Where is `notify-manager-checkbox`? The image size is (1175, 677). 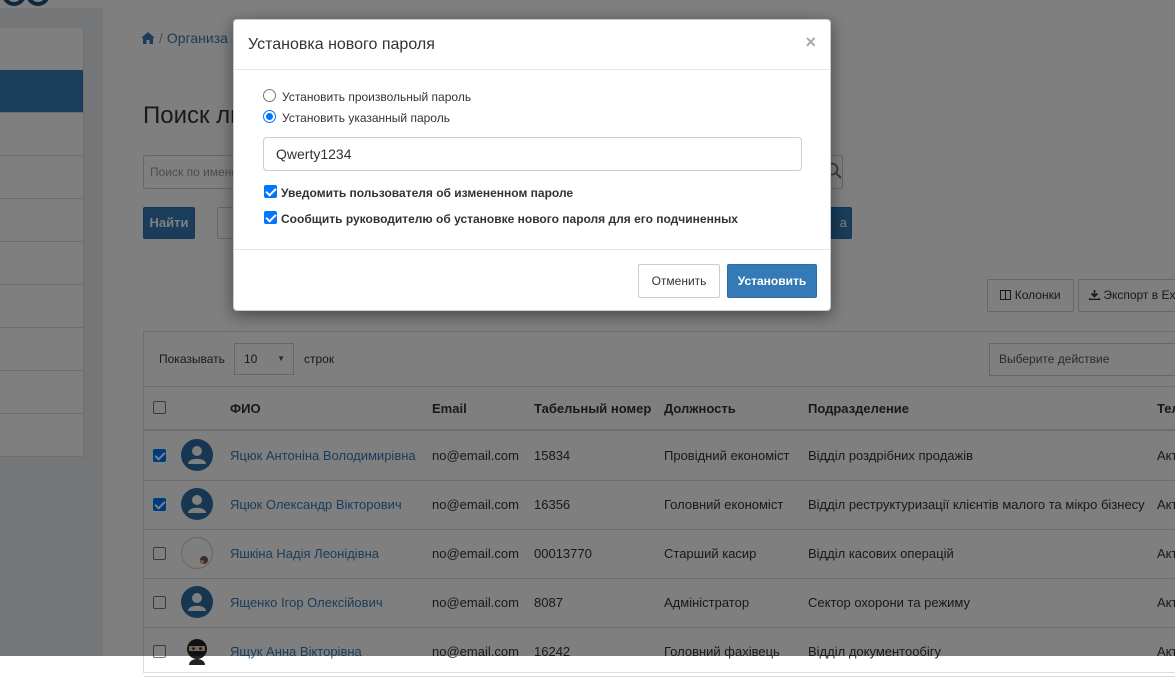 notify-manager-checkbox is located at coordinates (270, 217).